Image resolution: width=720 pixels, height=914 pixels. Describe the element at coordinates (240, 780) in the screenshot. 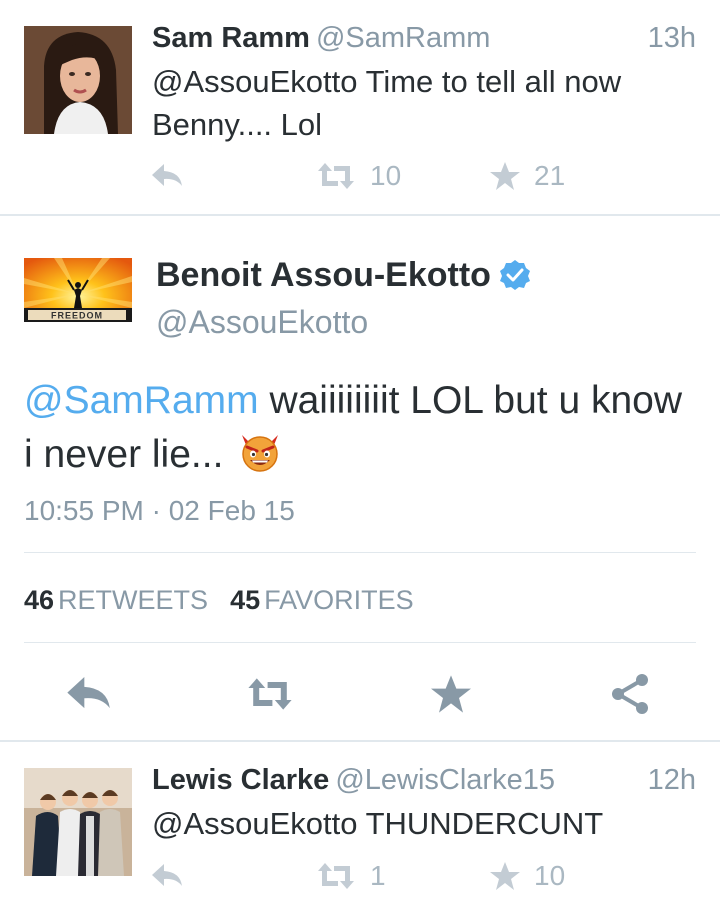

I see `author-name: Lewis Clarke` at that location.